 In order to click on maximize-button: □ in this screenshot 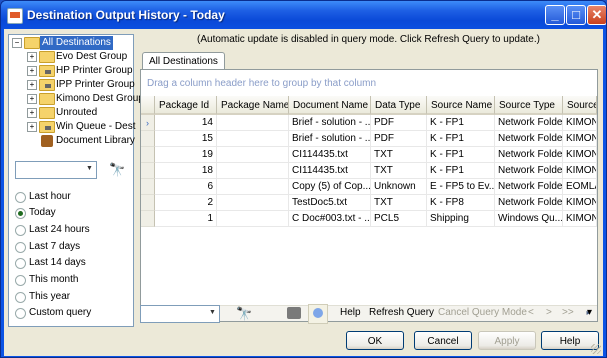, I will do `click(576, 15)`.